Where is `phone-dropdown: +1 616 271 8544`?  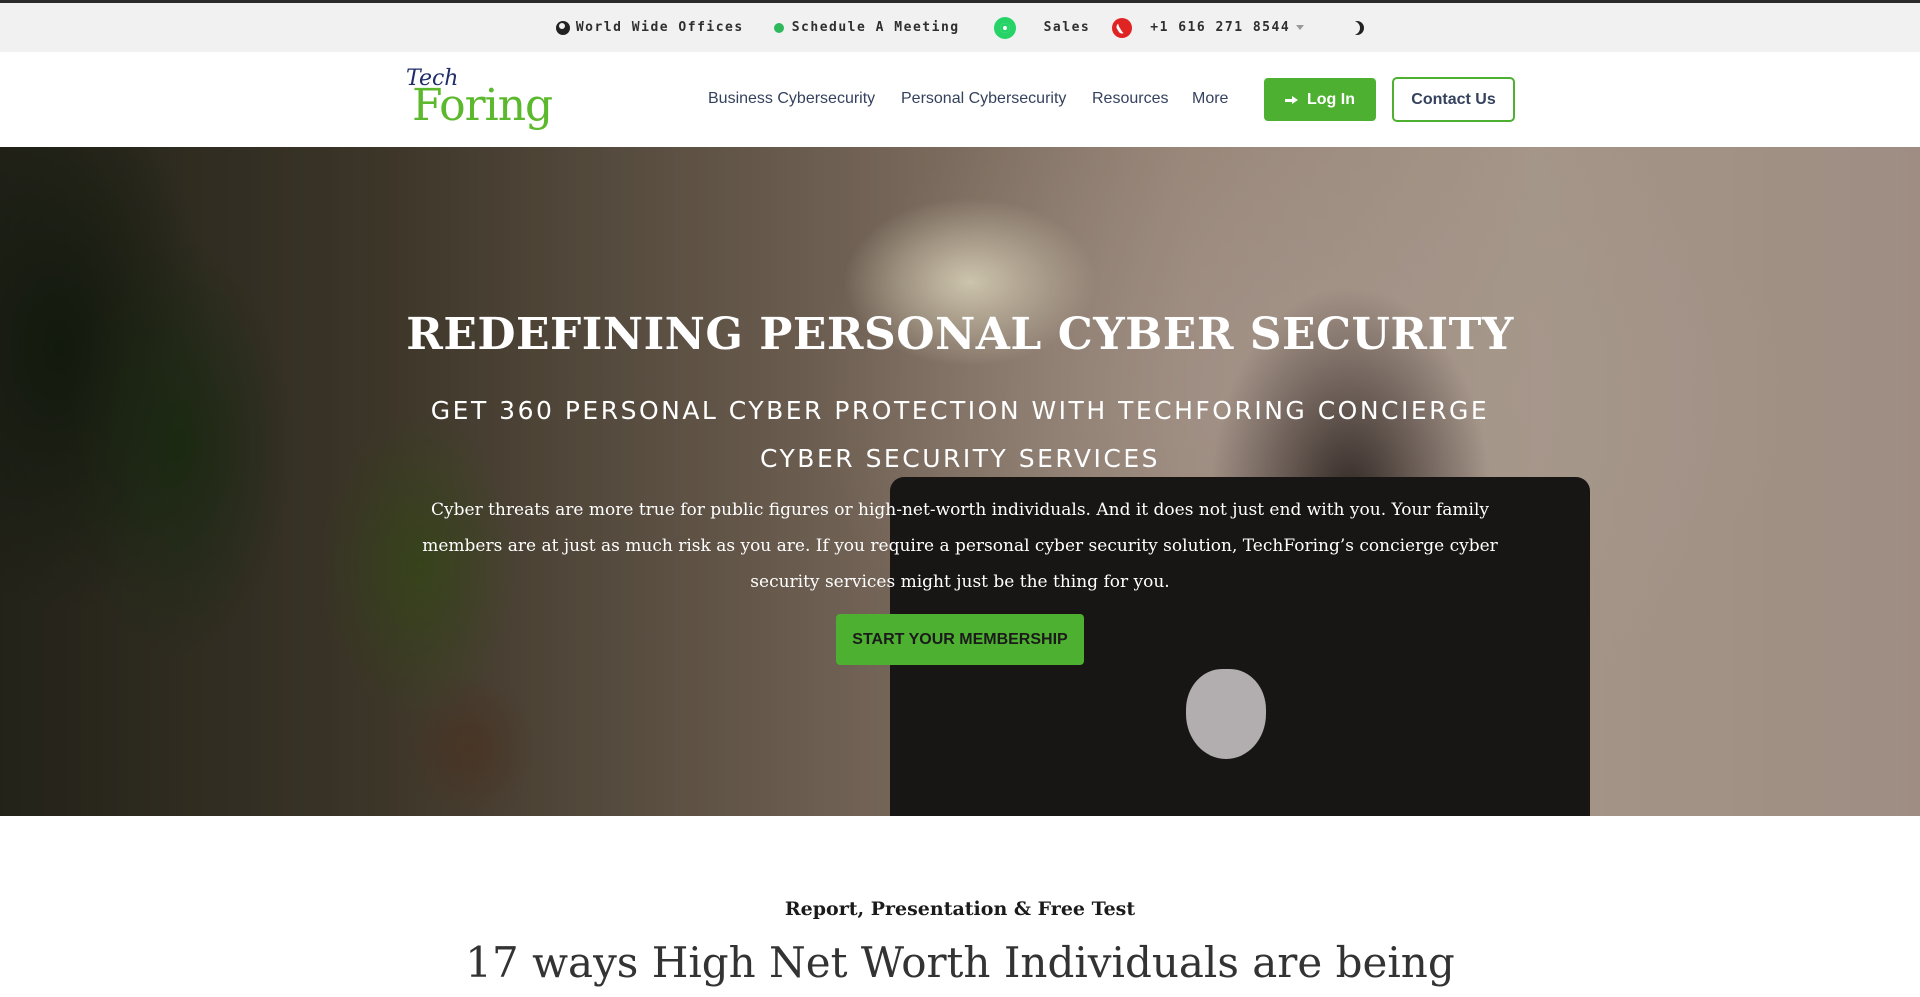 phone-dropdown: +1 616 271 8544 is located at coordinates (1227, 27).